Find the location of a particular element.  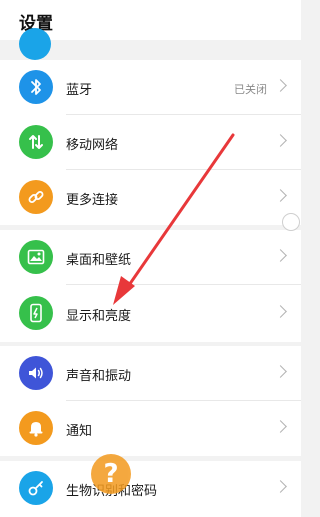

settings-row-mobile-network: 移动网络 is located at coordinates (150, 142).